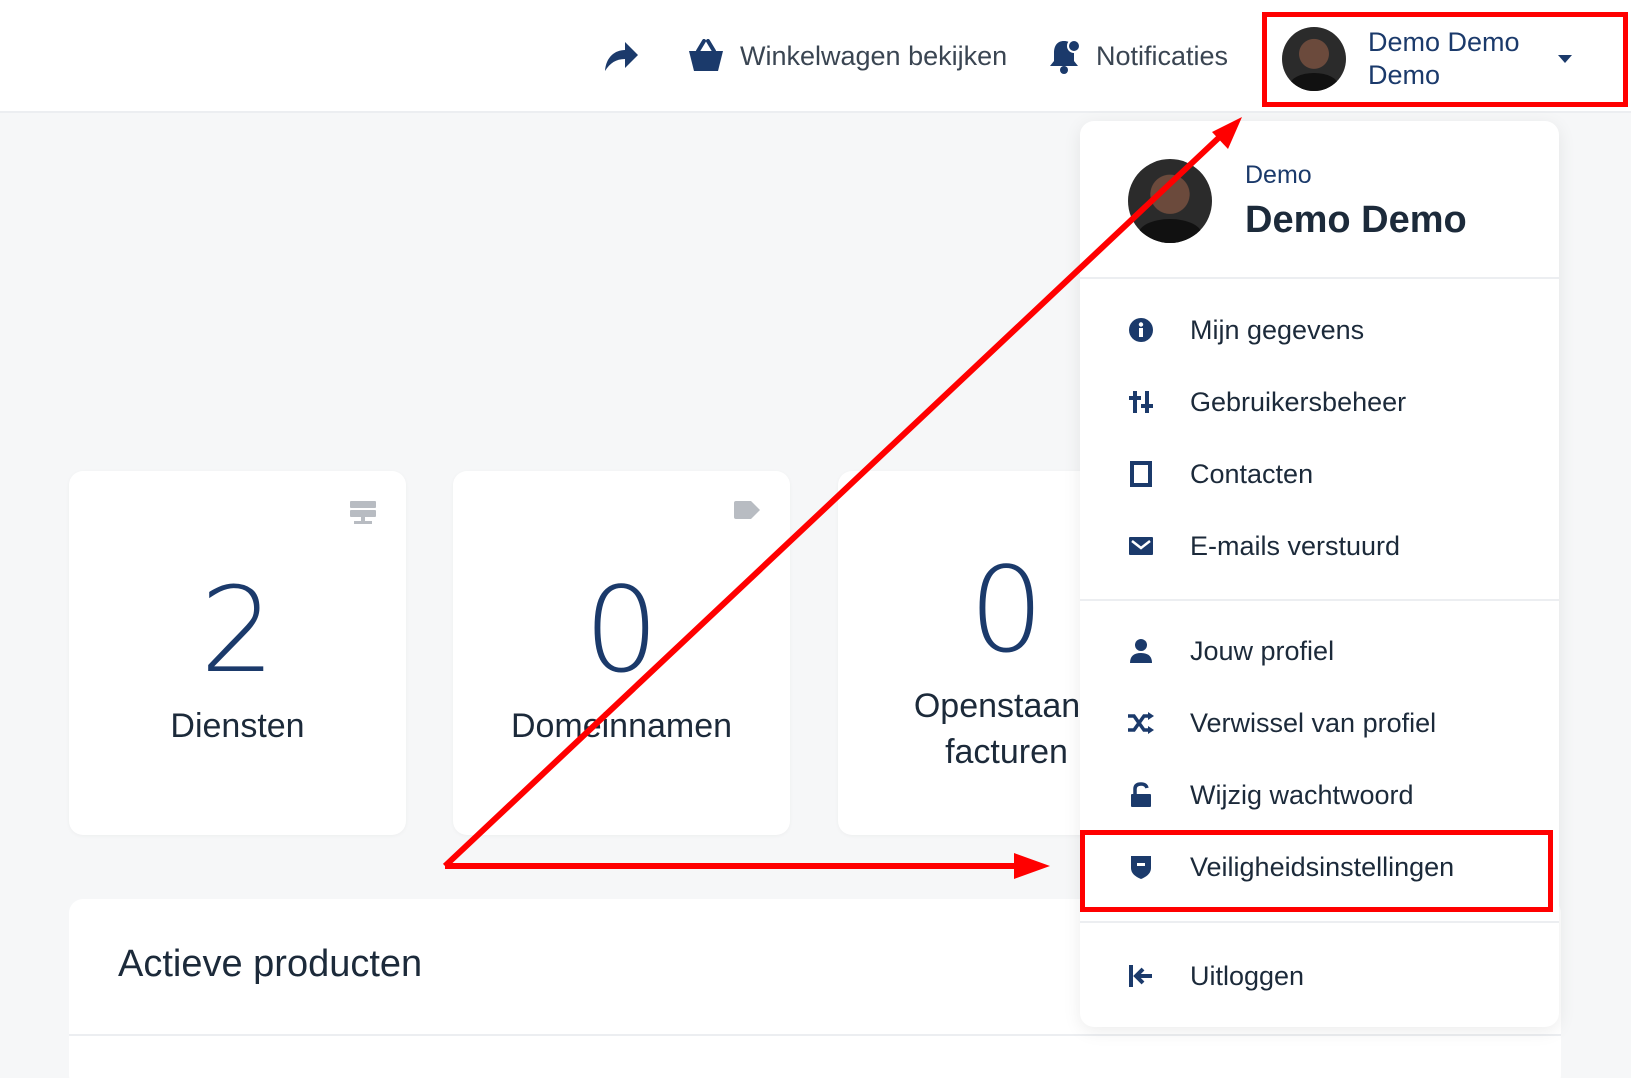  What do you see at coordinates (363, 515) in the screenshot?
I see `server-icon` at bounding box center [363, 515].